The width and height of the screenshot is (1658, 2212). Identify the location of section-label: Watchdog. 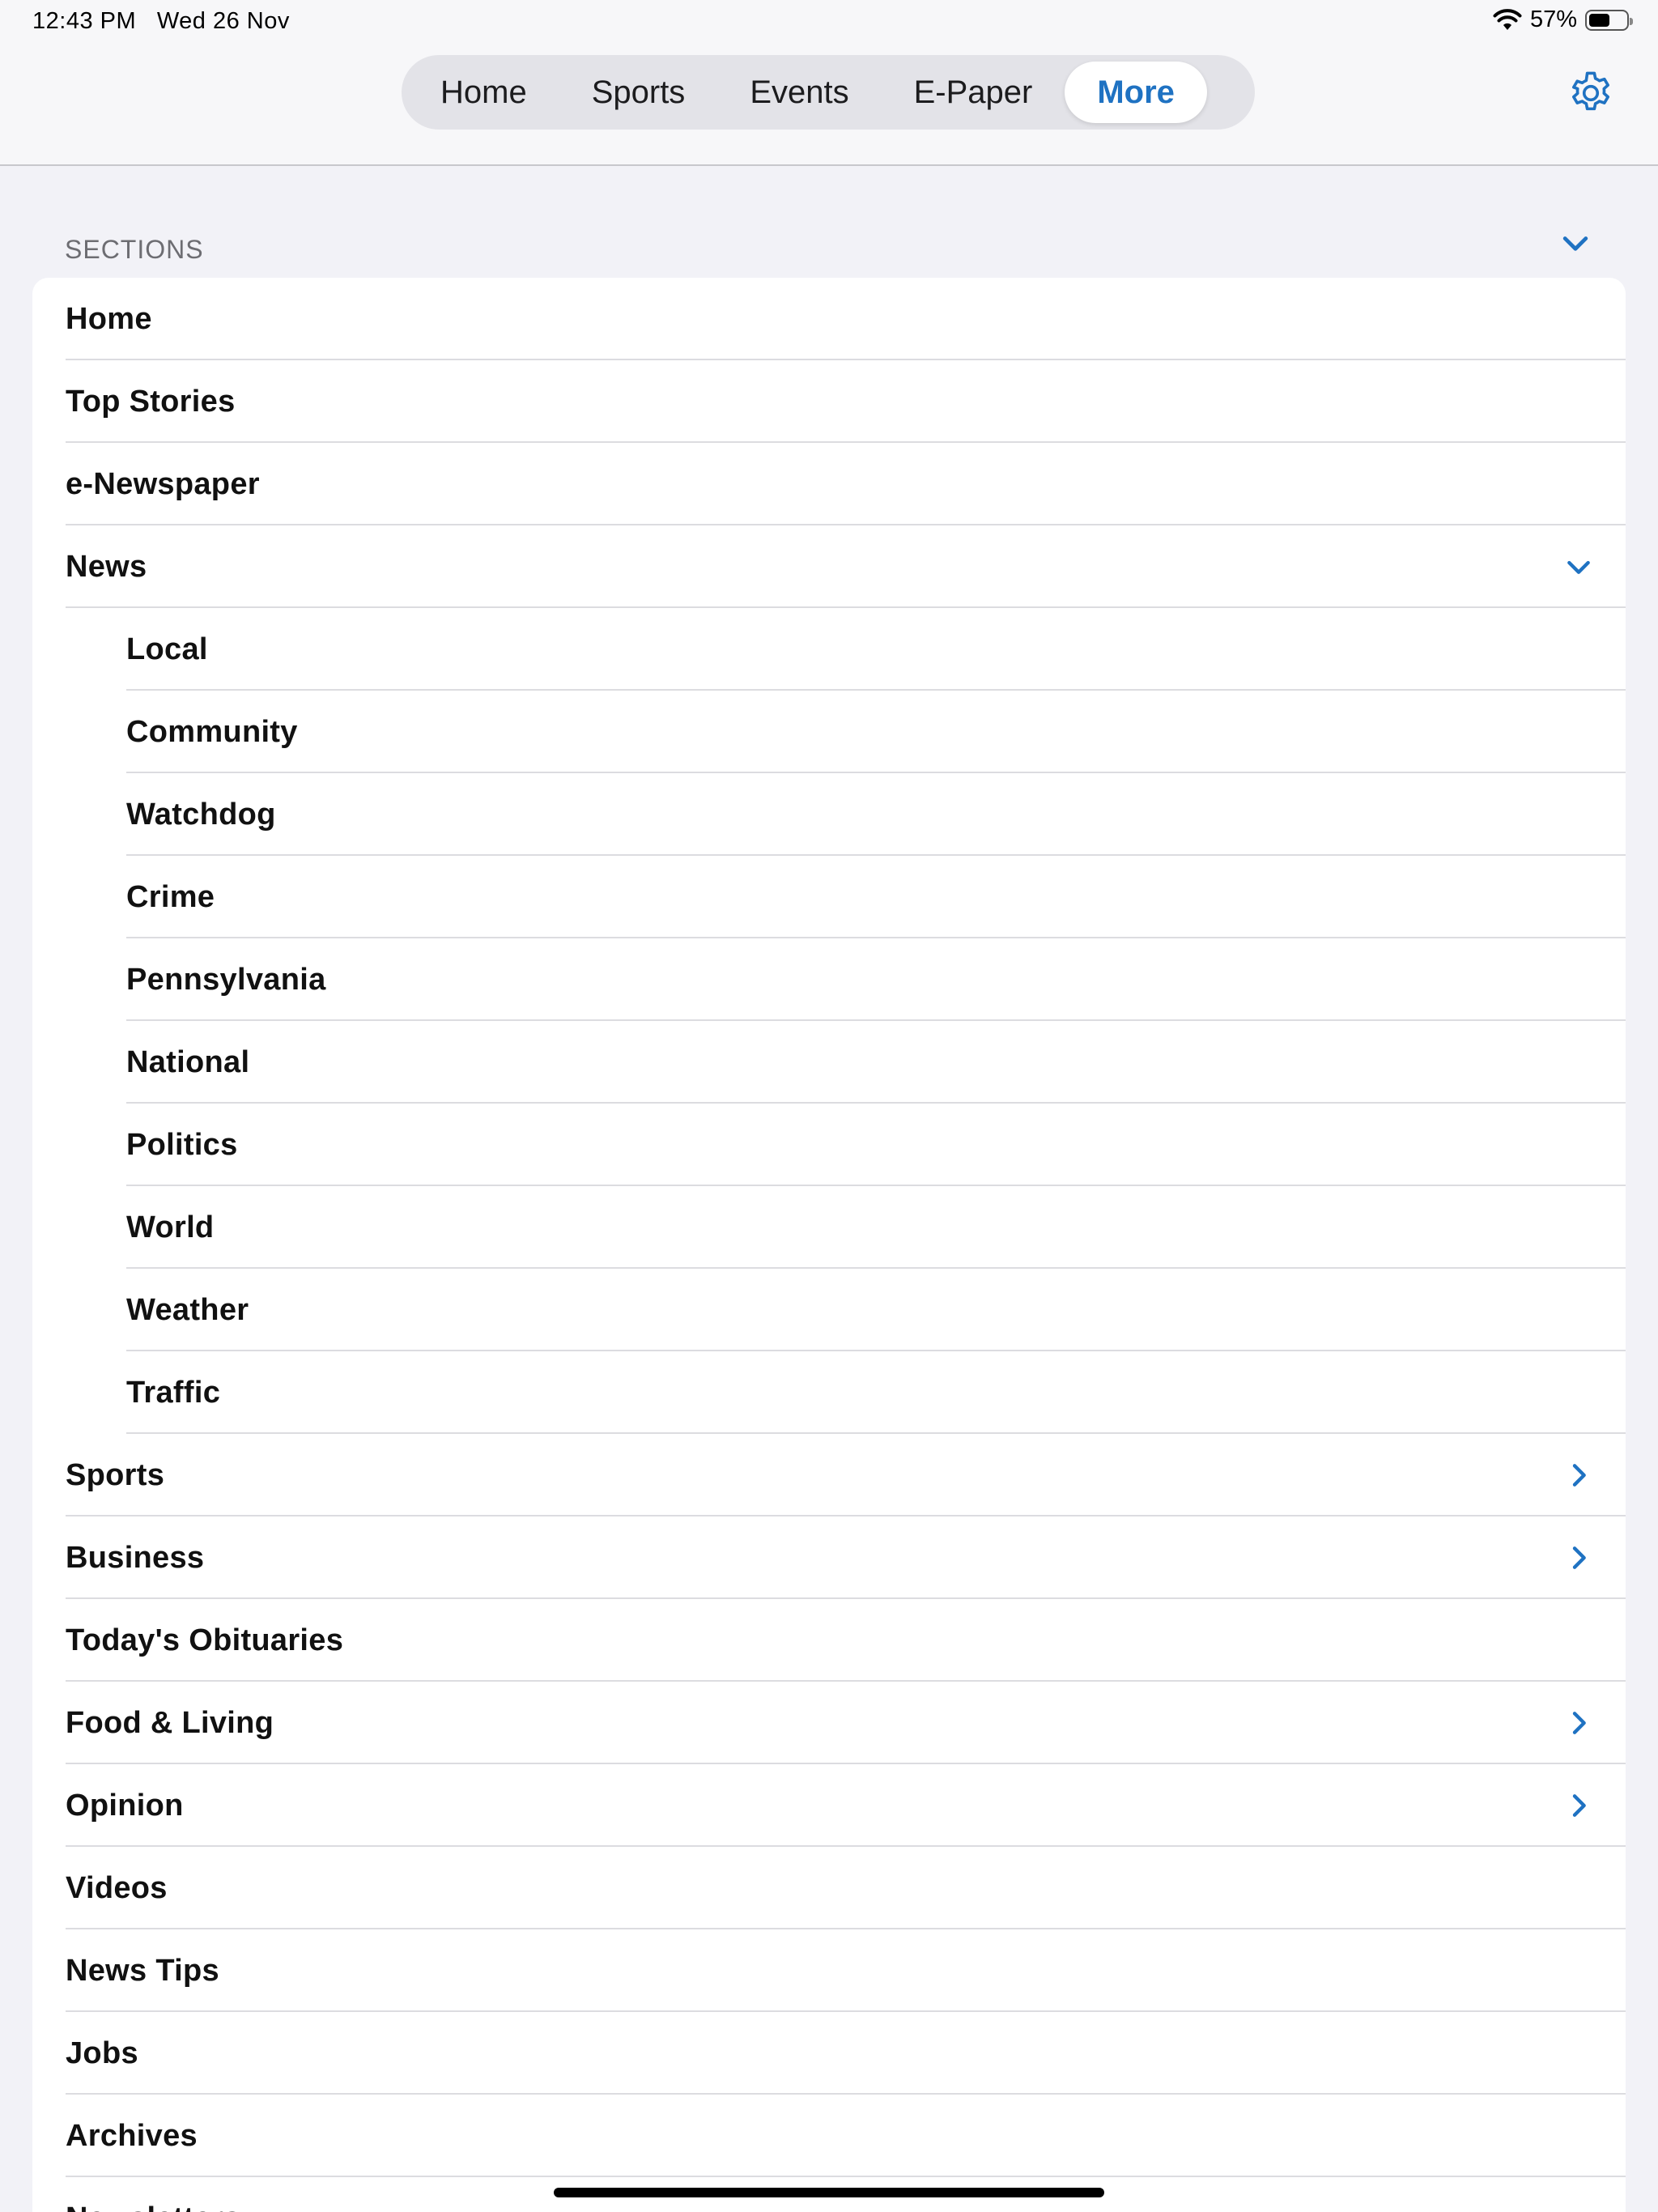
(201, 815).